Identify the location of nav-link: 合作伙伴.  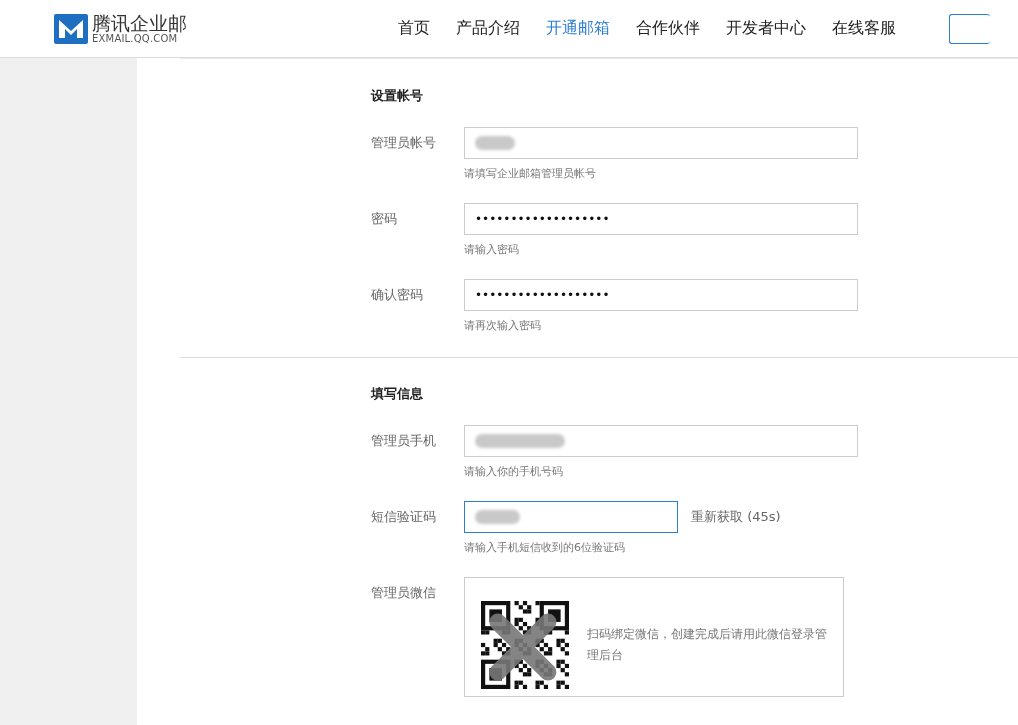
(668, 28).